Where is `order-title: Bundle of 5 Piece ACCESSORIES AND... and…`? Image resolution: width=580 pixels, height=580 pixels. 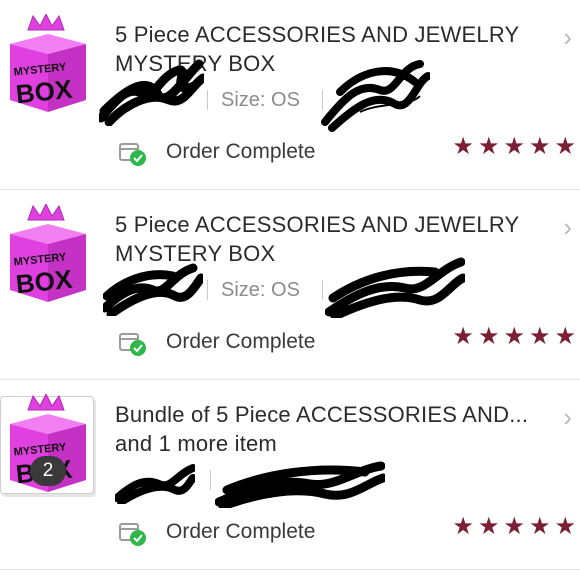
order-title: Bundle of 5 Piece ACCESSORIES AND... and… is located at coordinates (330, 429).